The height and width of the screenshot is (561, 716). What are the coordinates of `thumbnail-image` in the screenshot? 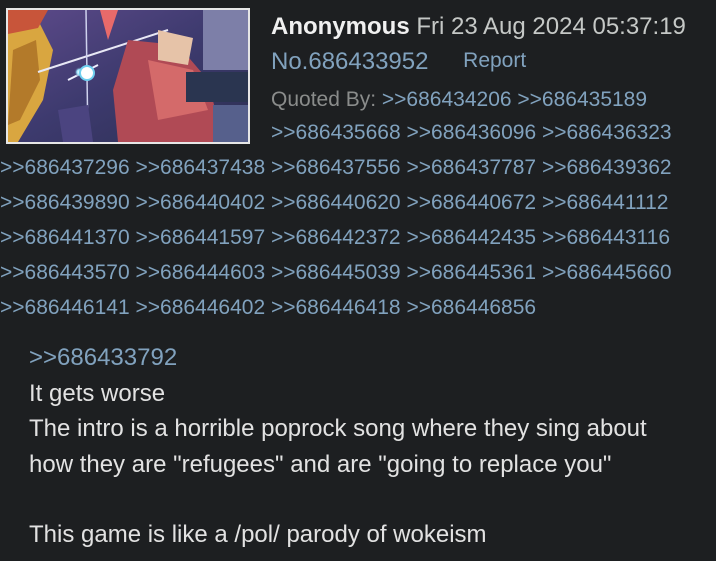 It's located at (128, 76).